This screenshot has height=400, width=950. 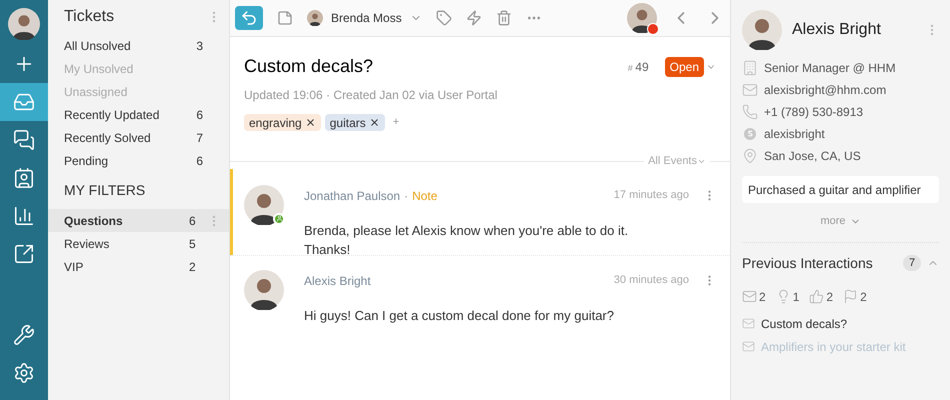 What do you see at coordinates (24, 24) in the screenshot?
I see `user-avatar` at bounding box center [24, 24].